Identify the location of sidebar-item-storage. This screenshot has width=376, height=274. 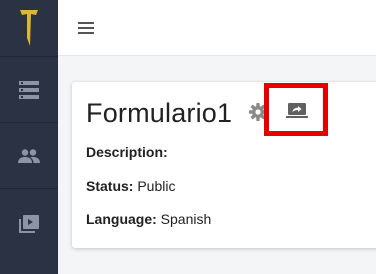
(29, 89).